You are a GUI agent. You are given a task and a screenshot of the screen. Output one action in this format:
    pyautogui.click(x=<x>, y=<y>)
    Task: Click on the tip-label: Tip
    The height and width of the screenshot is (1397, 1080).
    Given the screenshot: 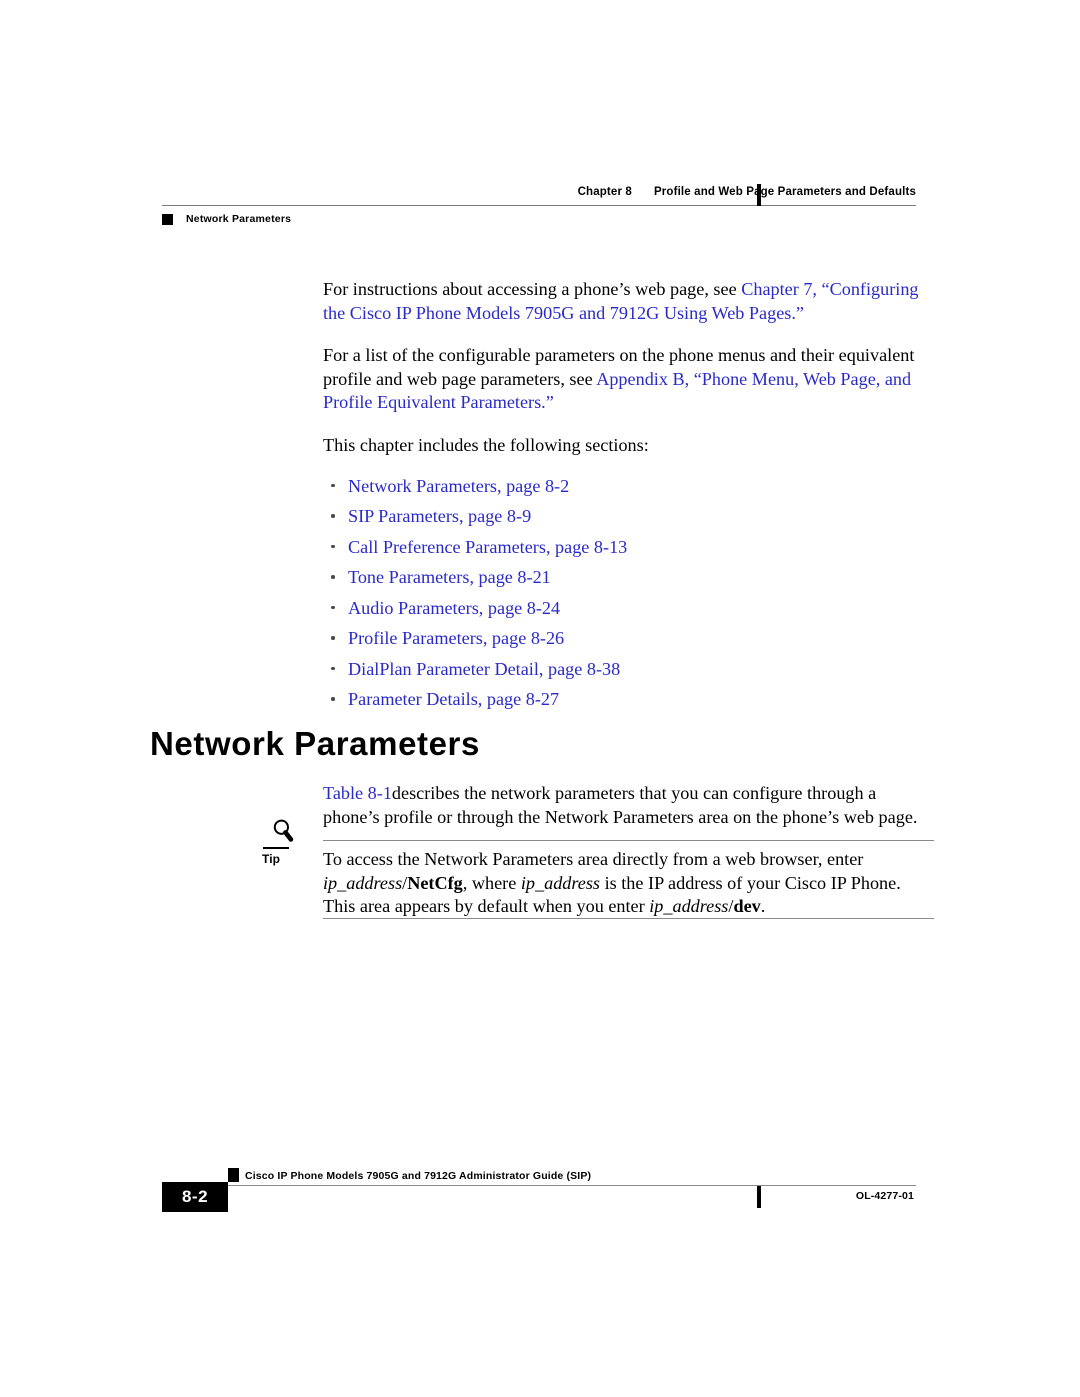 What is the action you would take?
    pyautogui.click(x=271, y=858)
    